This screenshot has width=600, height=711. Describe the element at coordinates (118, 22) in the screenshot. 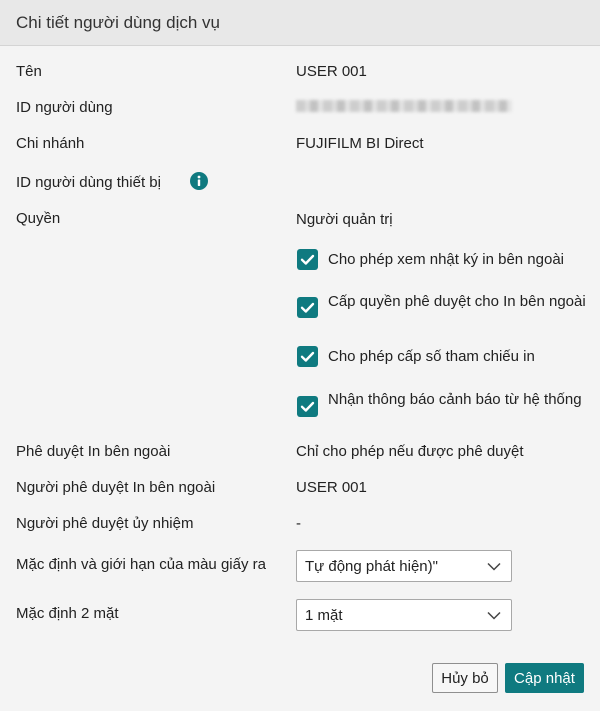

I see `dialog-title: Chi tiết người dùng dịch vụ` at that location.